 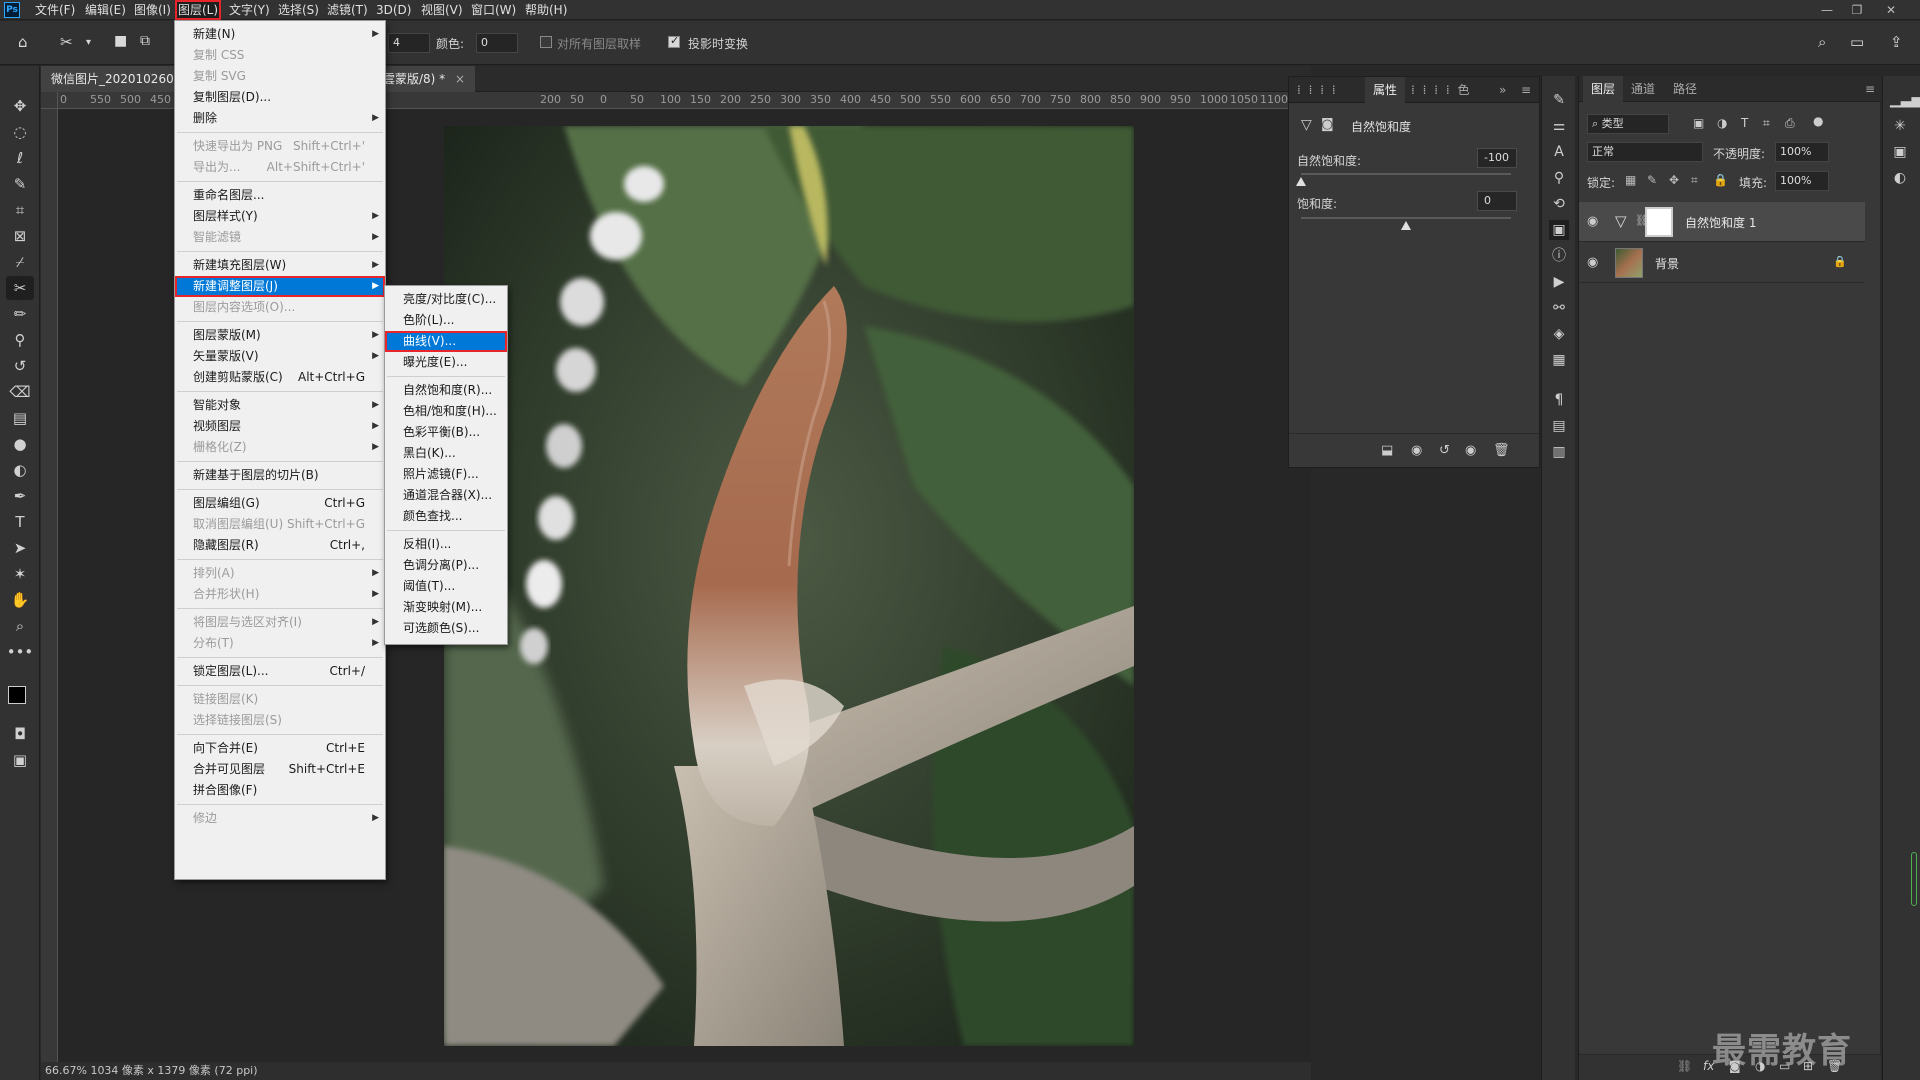 I want to click on search-icon: ⌕, so click(x=1822, y=42).